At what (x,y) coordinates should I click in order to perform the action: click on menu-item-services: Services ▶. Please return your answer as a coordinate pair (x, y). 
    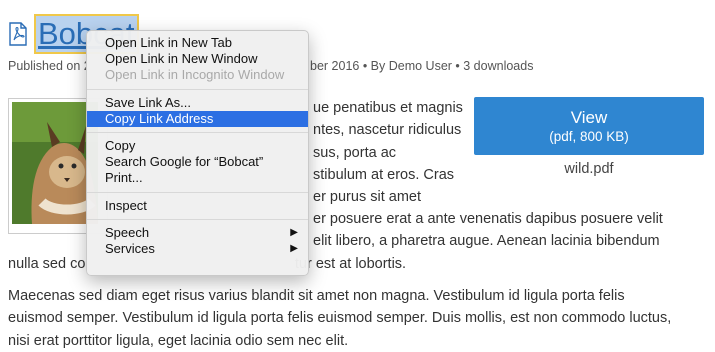
    Looking at the image, I should click on (197, 249).